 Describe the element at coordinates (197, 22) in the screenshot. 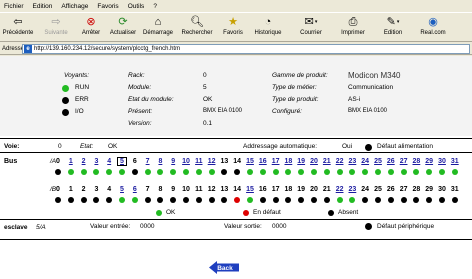

I see `search-icon: 🔍︎` at that location.